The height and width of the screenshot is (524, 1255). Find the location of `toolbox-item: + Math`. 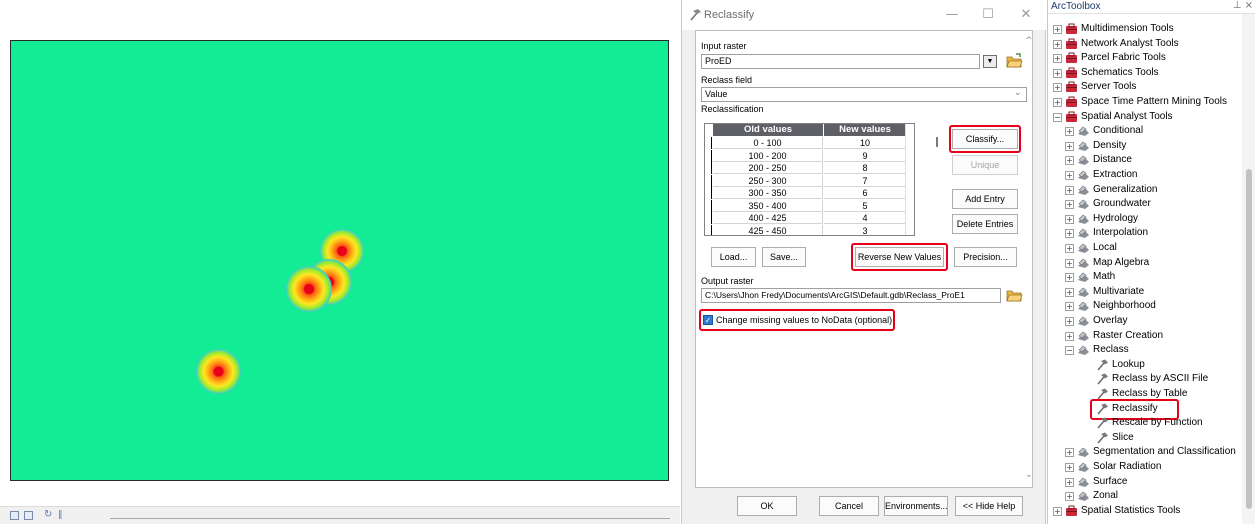

toolbox-item: + Math is located at coordinates (1145, 277).